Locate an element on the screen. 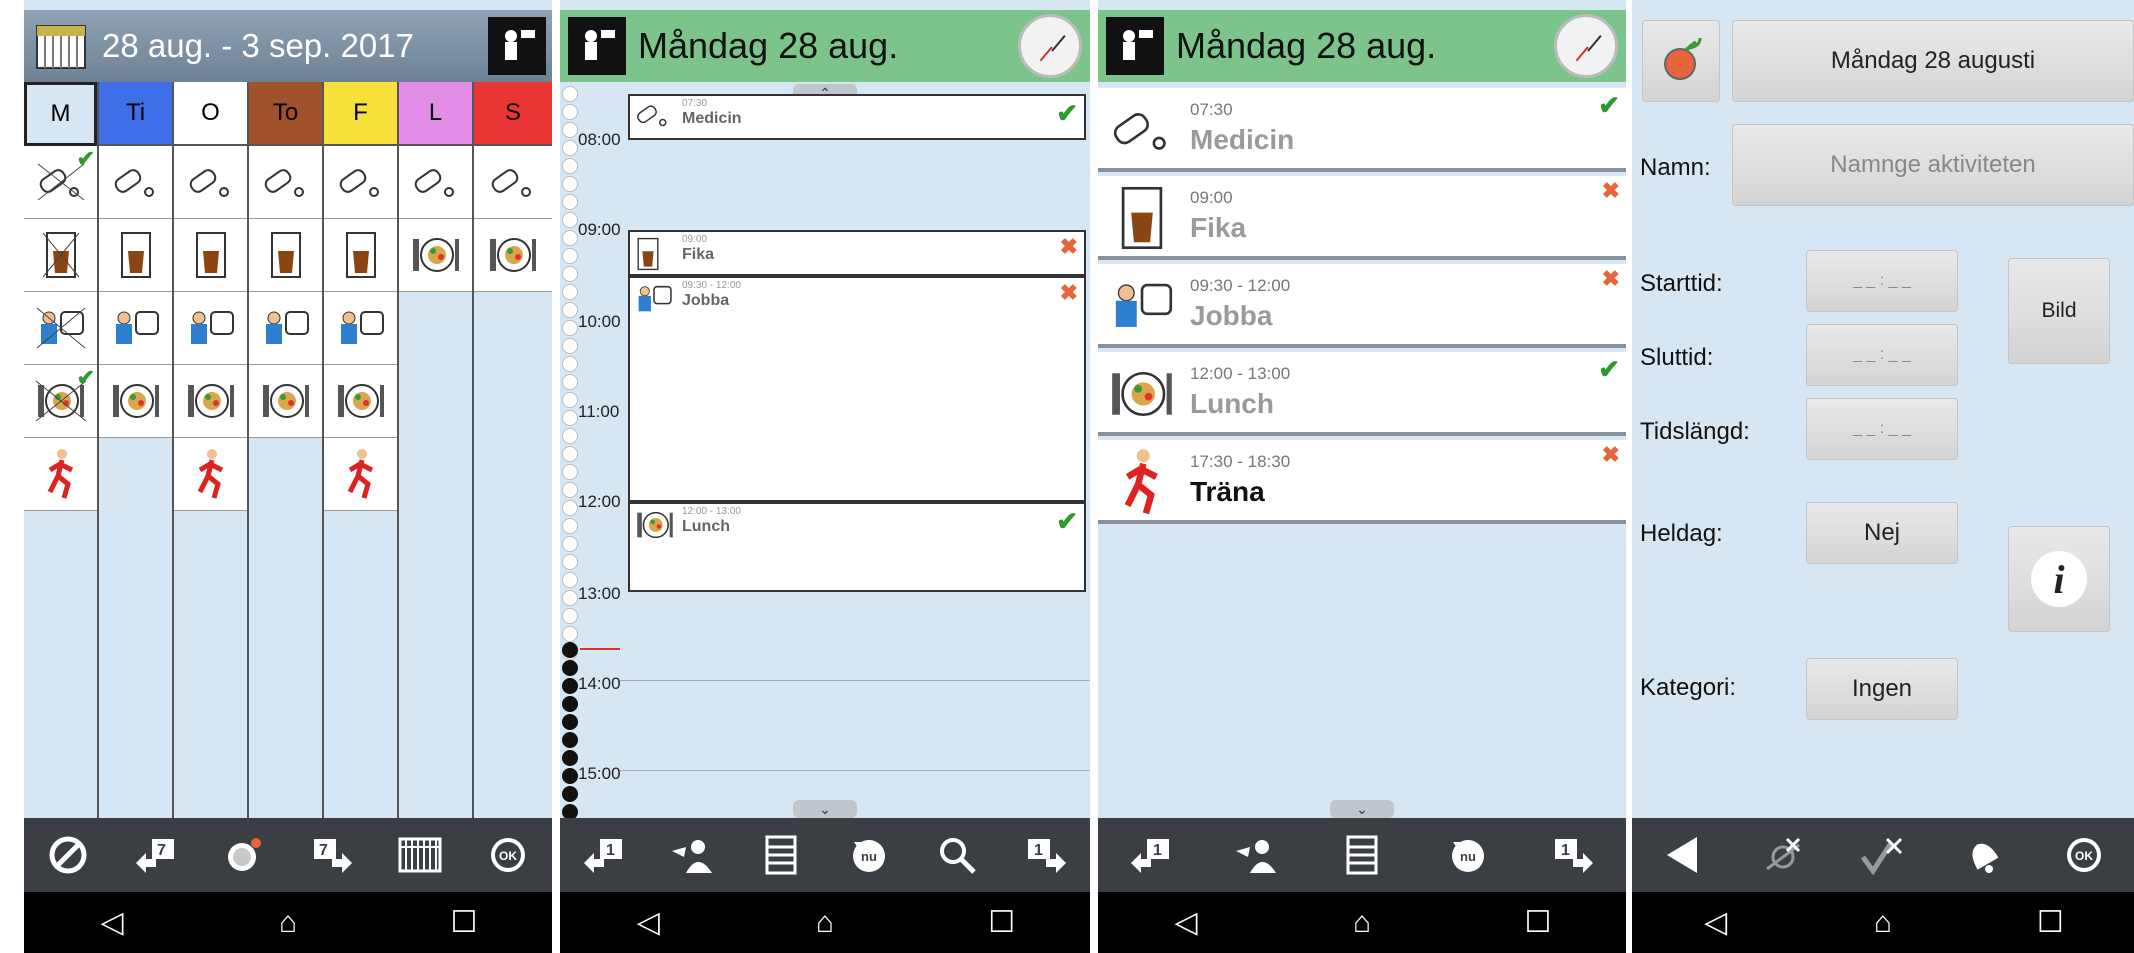  day-column-friday: F is located at coordinates (361, 450).